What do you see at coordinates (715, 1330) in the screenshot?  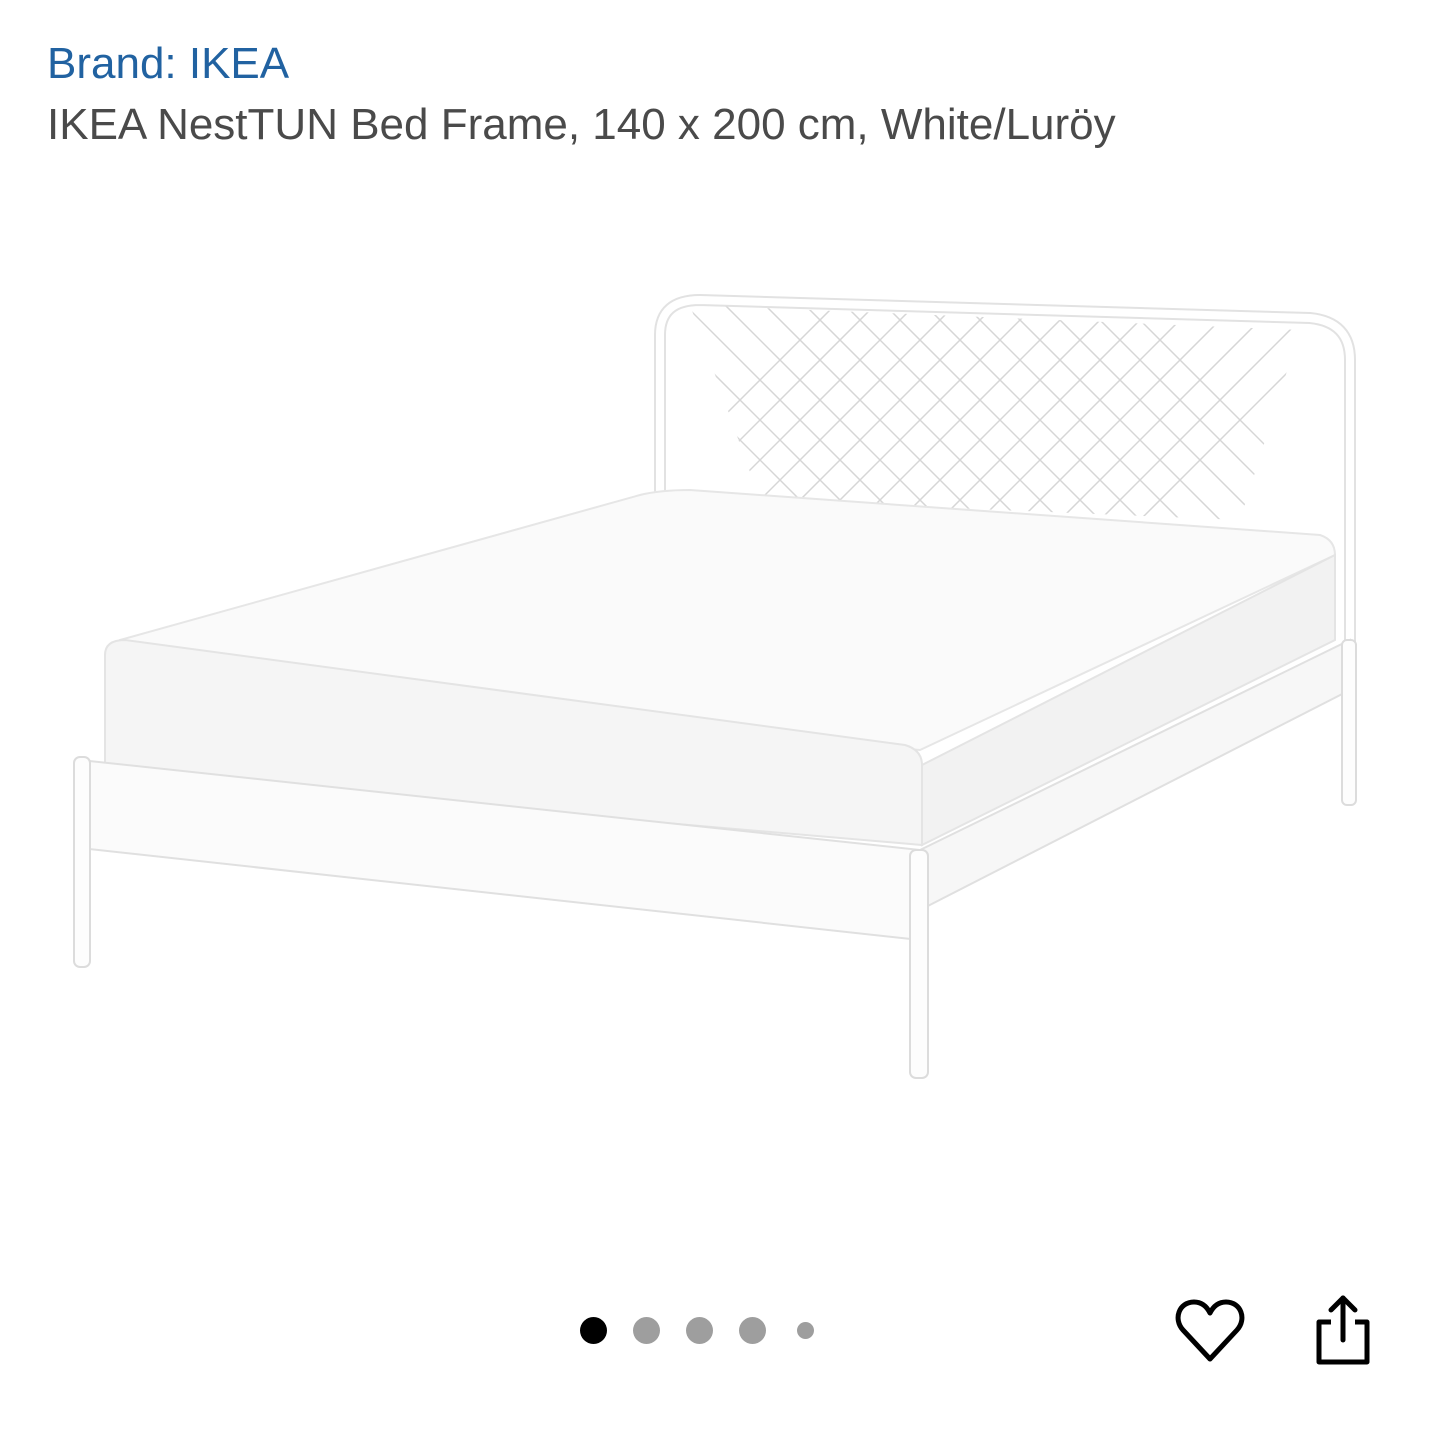 I see `carousel-dots` at bounding box center [715, 1330].